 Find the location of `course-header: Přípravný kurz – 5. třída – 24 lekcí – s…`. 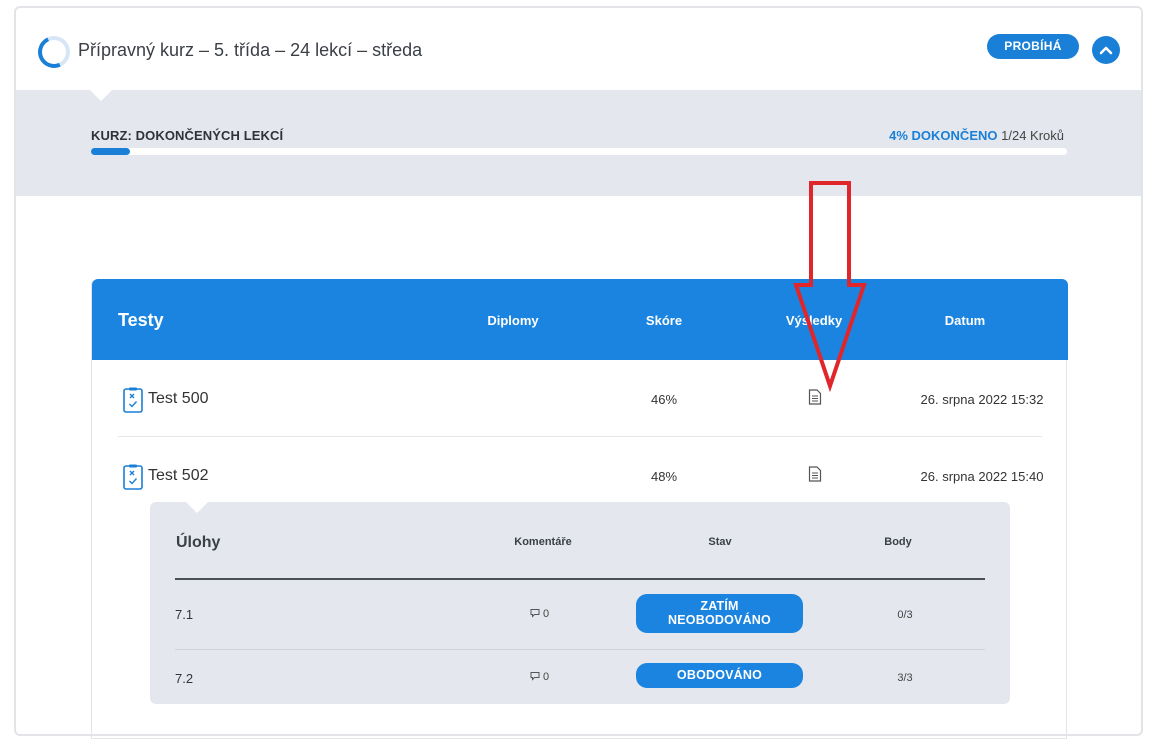

course-header: Přípravný kurz – 5. třída – 24 lekcí – s… is located at coordinates (578, 49).